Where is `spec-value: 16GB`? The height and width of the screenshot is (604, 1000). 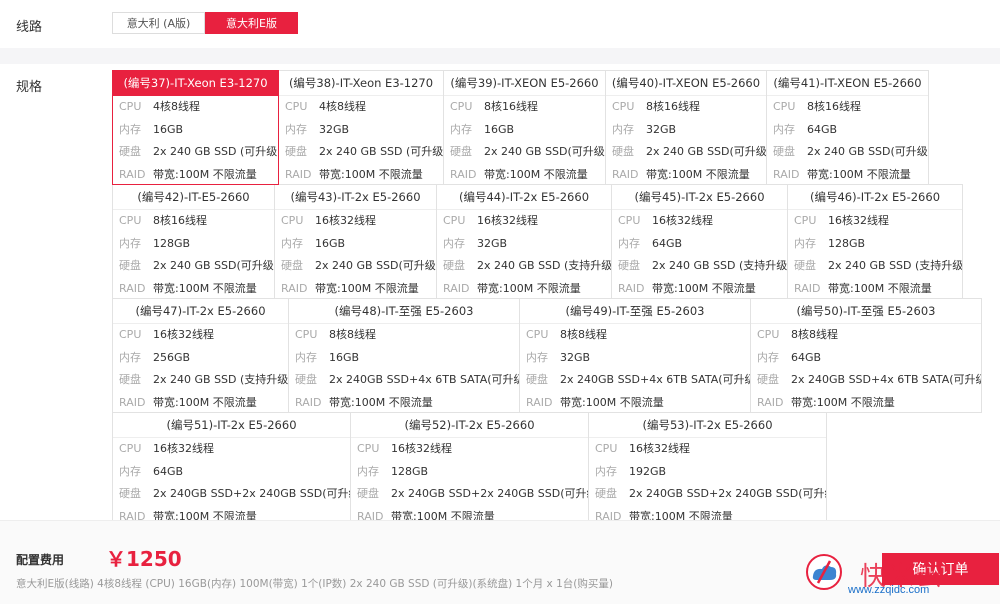
spec-value: 16GB is located at coordinates (499, 129).